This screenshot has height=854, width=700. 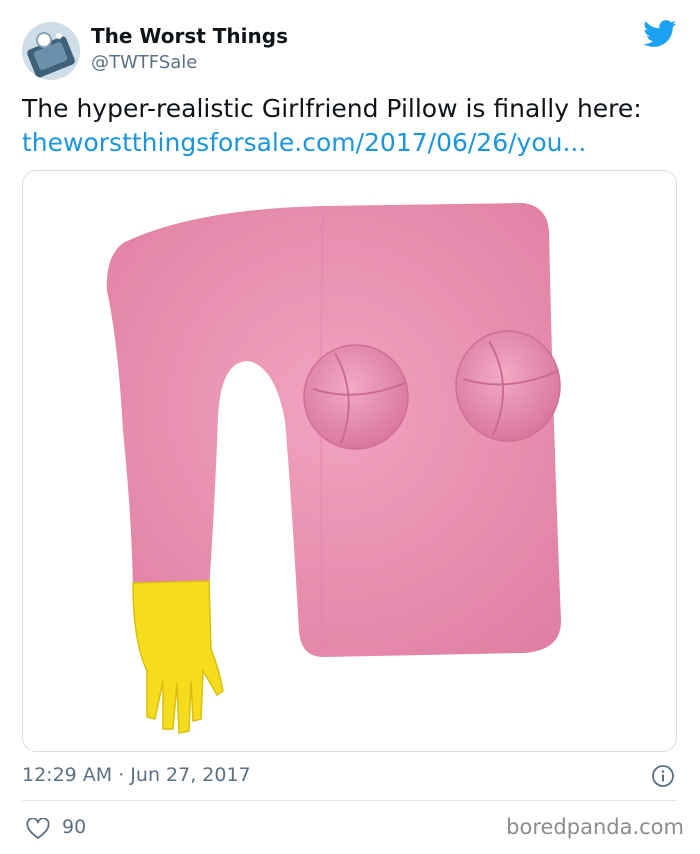 I want to click on user-handle: @TWTFSale, so click(x=144, y=62).